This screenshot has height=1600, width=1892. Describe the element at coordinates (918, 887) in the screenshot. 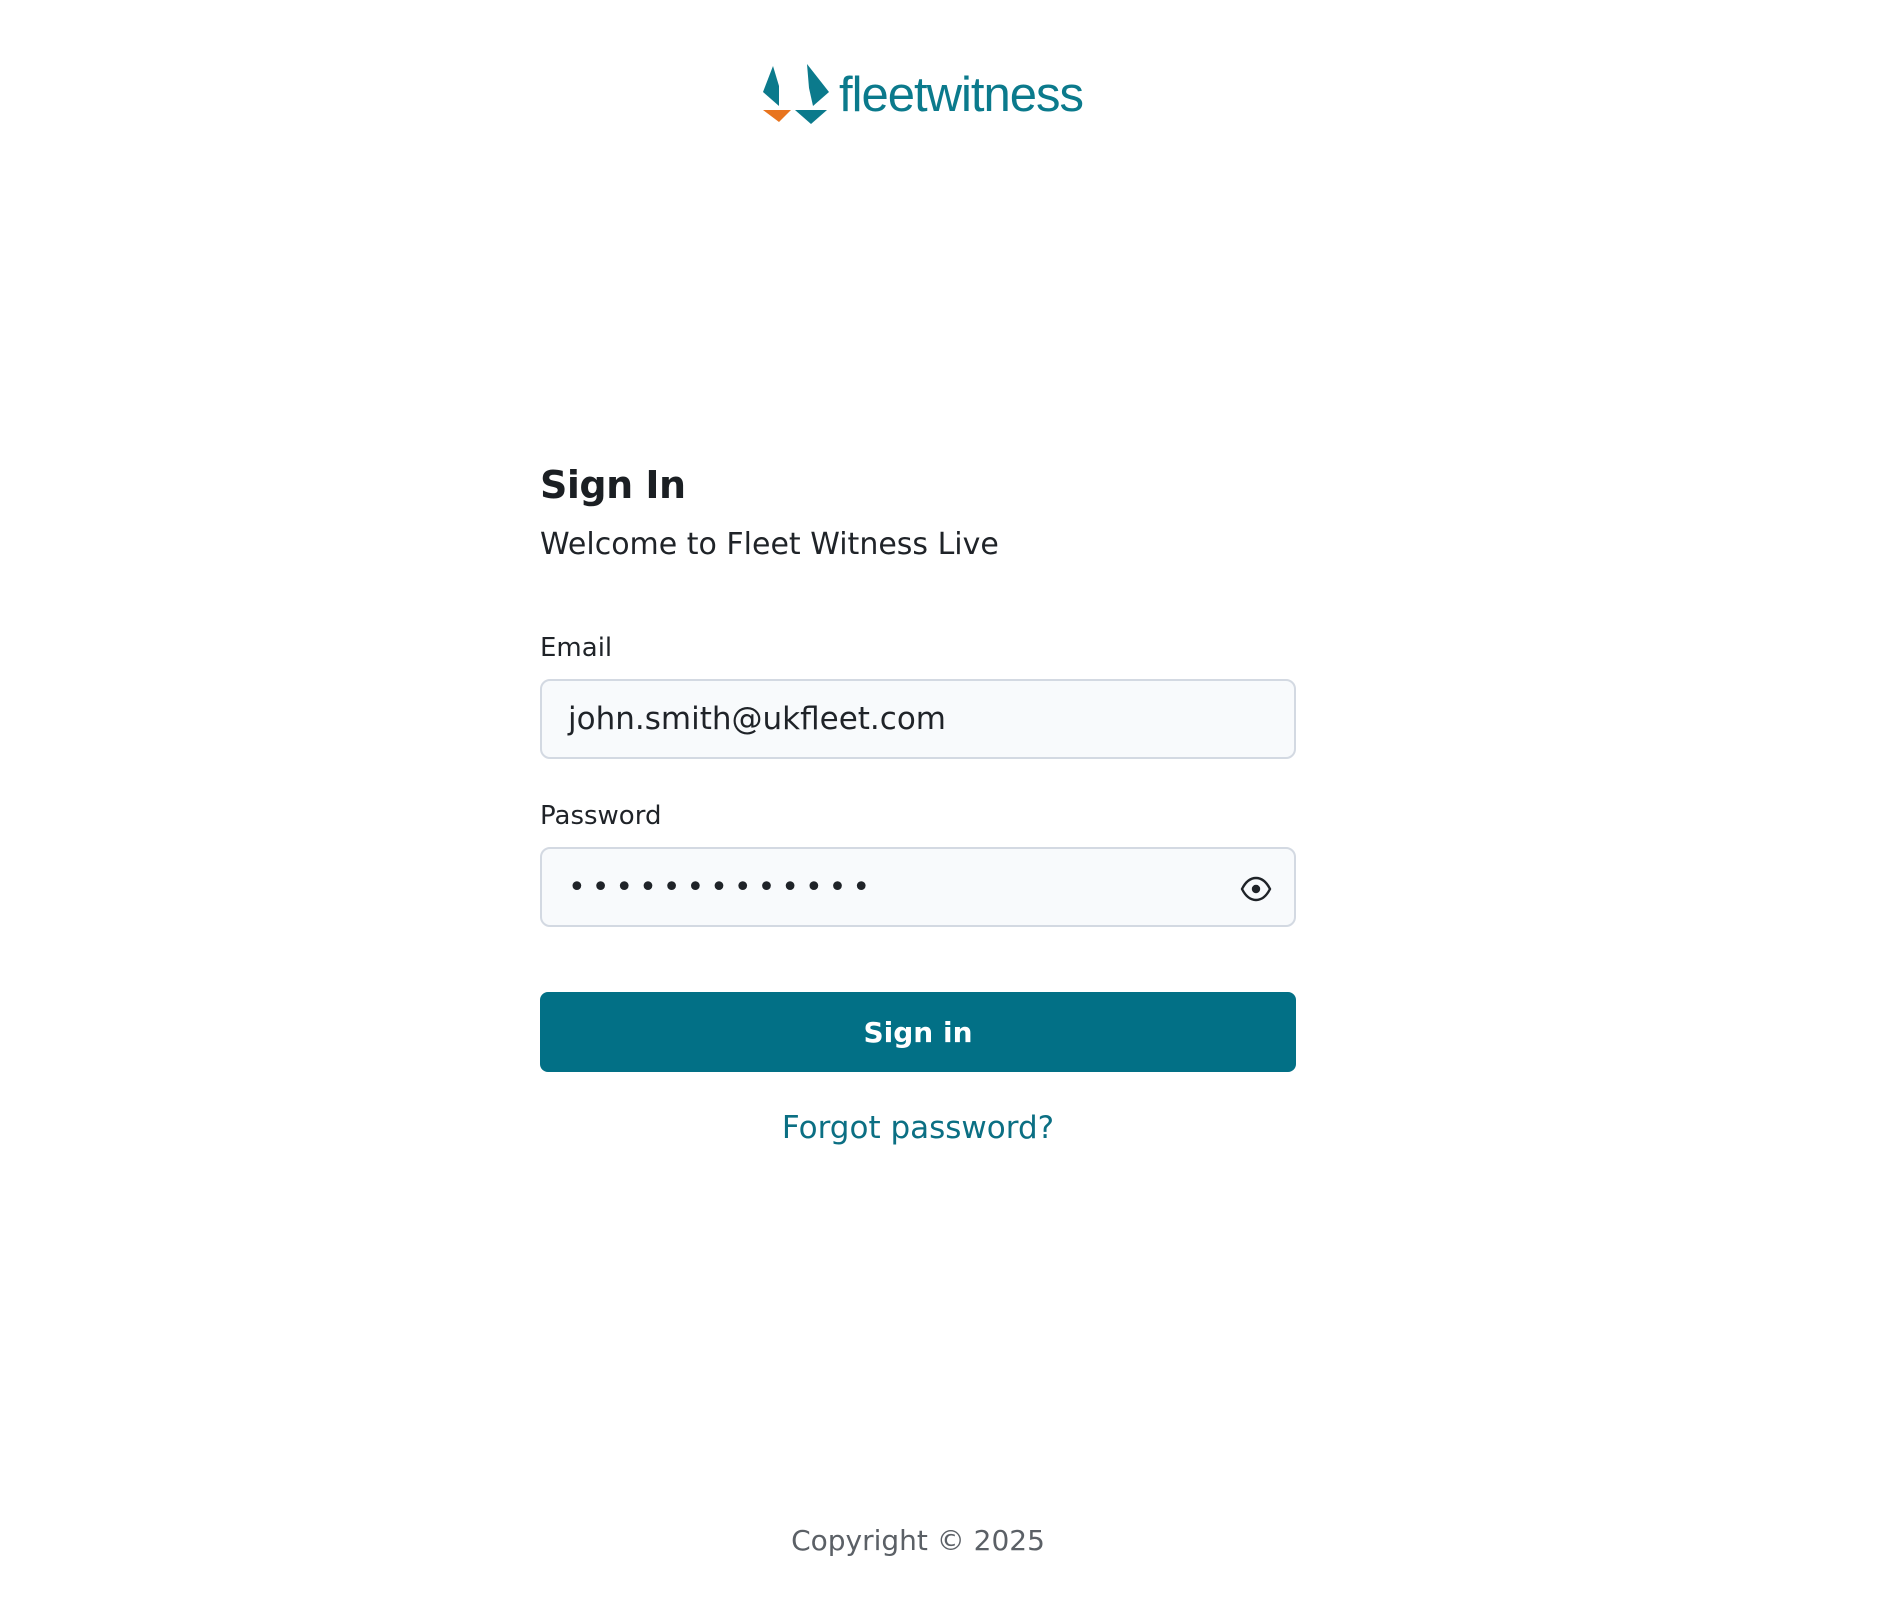

I see `password-field: •••••••••••••` at that location.